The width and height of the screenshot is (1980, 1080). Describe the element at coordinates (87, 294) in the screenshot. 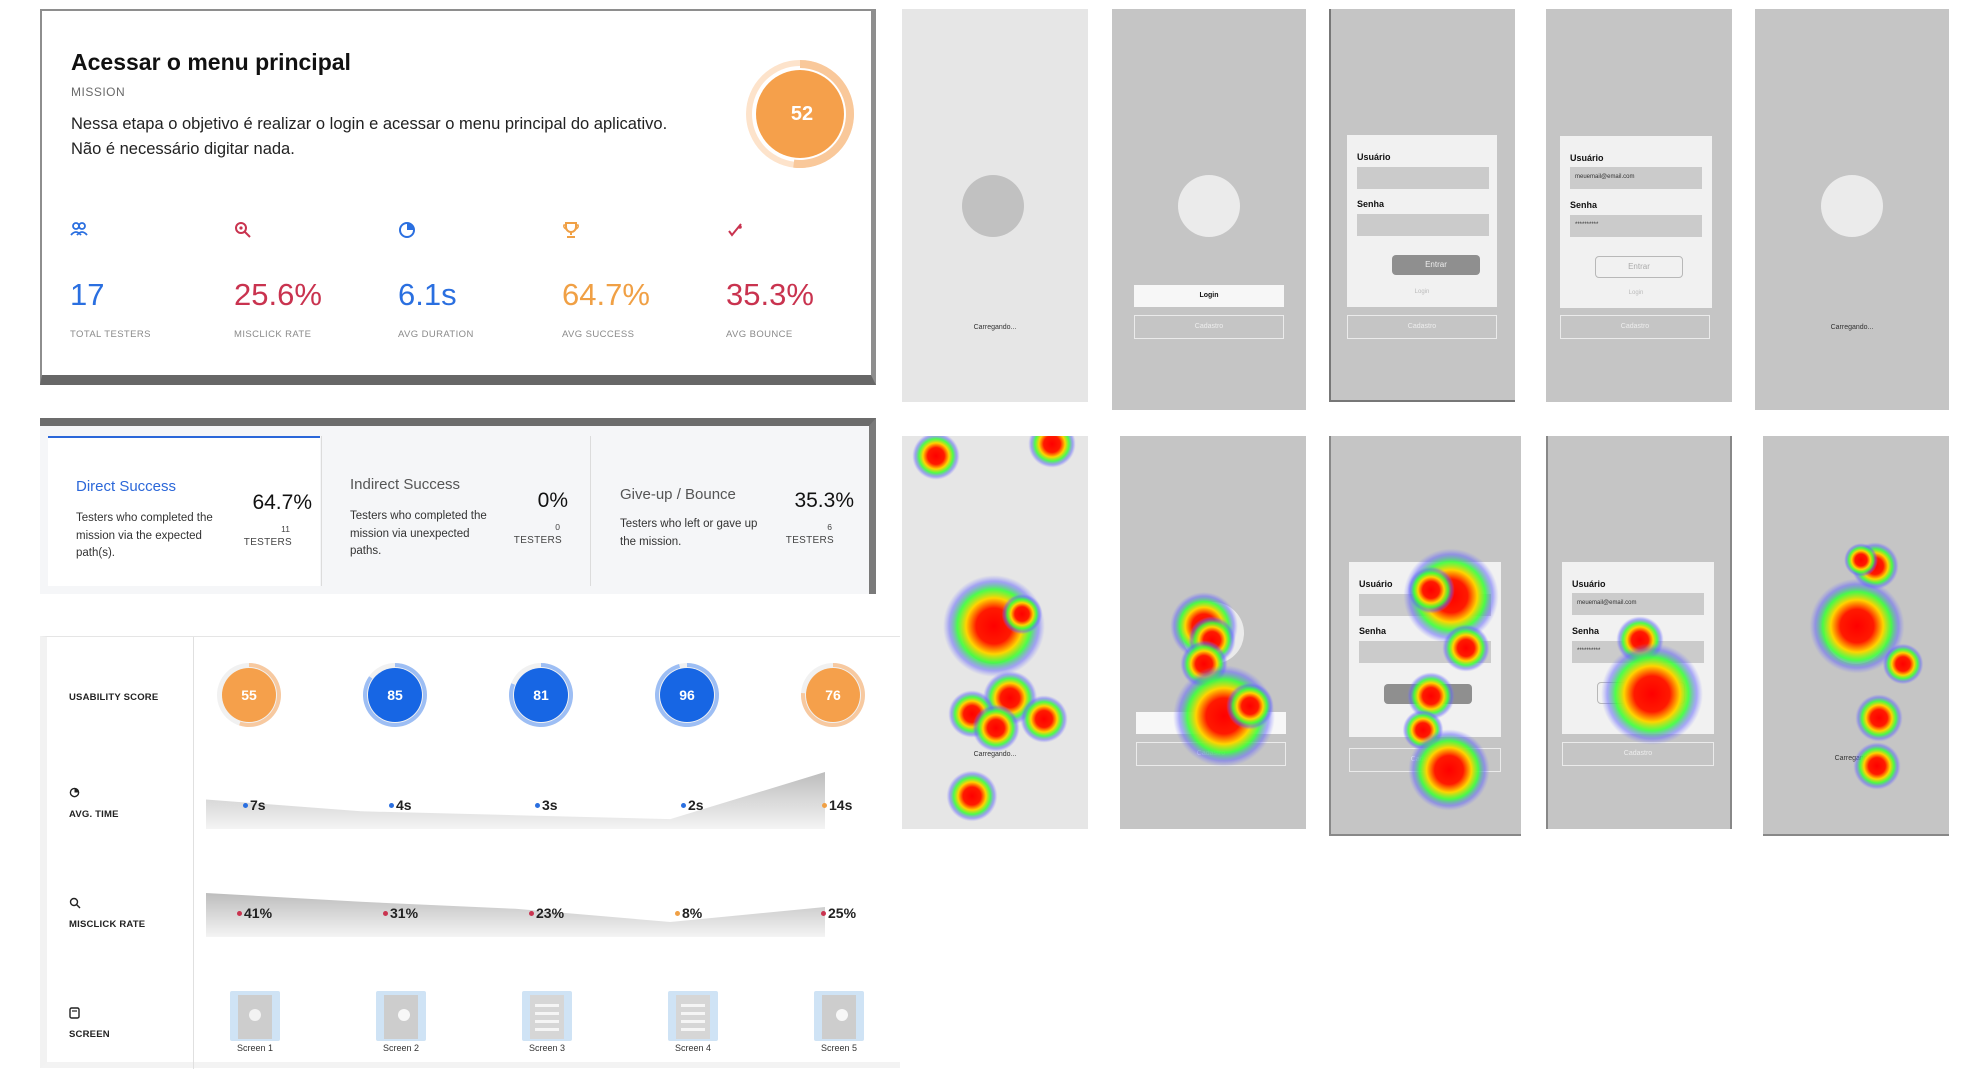

I see `stat-value: 17` at that location.